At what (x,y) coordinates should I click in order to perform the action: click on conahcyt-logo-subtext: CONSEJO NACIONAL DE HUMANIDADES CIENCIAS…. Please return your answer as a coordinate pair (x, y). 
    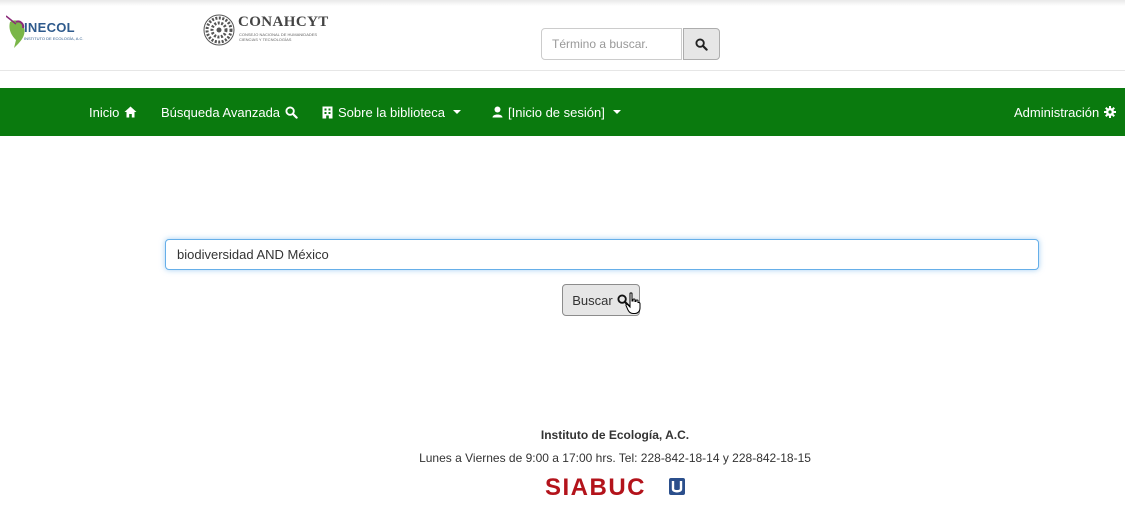
    Looking at the image, I should click on (278, 37).